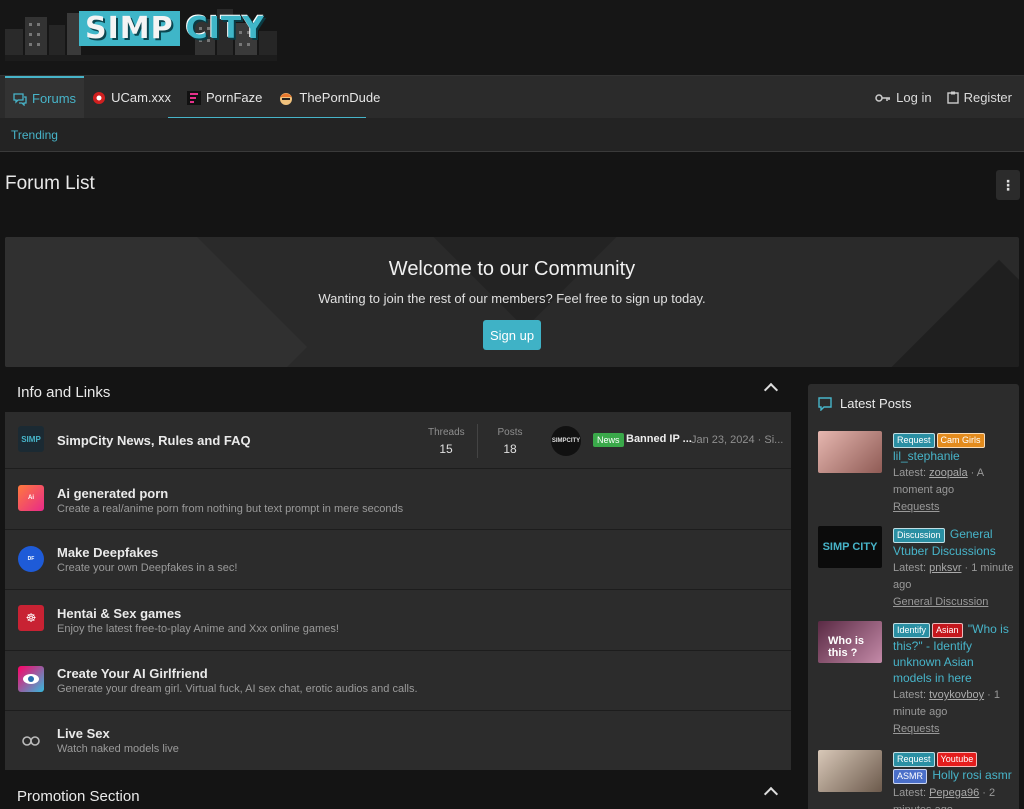 This screenshot has width=1024, height=809. What do you see at coordinates (945, 568) in the screenshot?
I see `post-user: pnksvr` at bounding box center [945, 568].